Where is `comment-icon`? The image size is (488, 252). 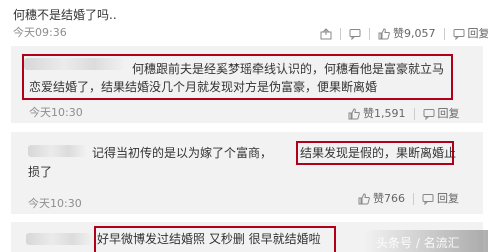
comment-icon is located at coordinates (355, 34).